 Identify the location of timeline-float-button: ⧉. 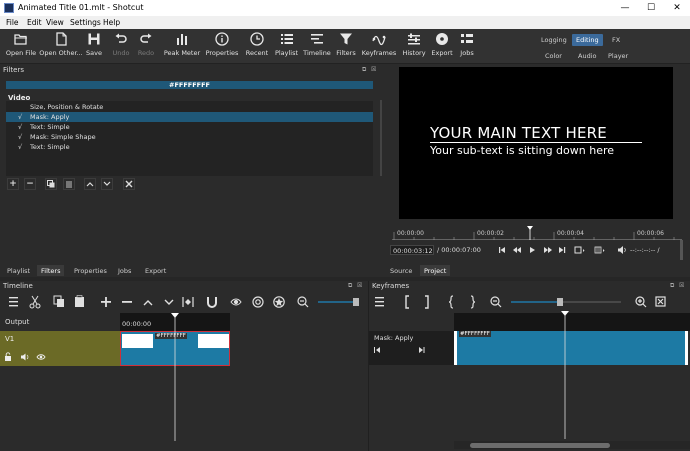
(350, 286).